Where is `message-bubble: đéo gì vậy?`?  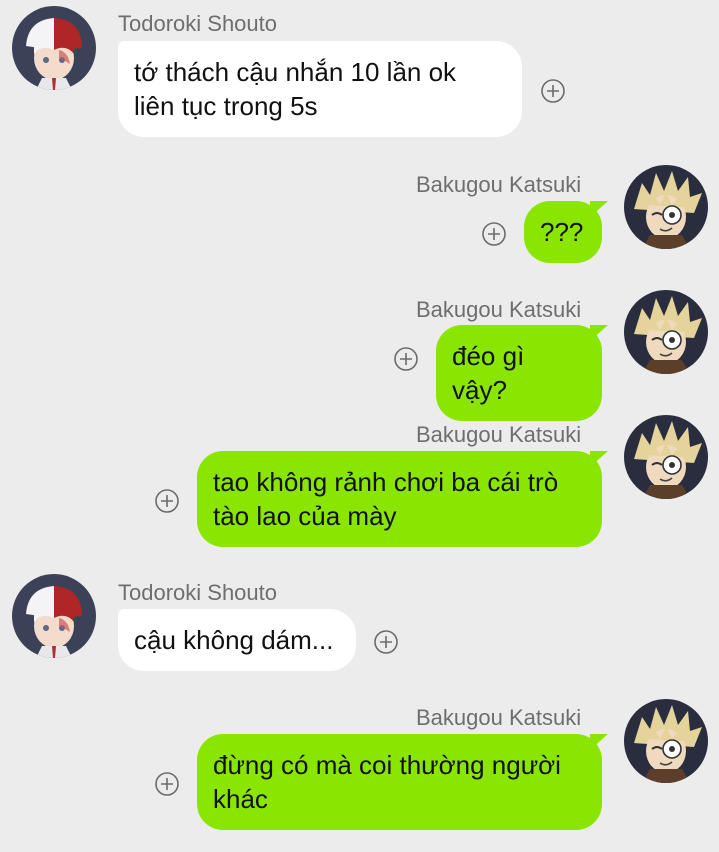
message-bubble: đéo gì vậy? is located at coordinates (519, 373).